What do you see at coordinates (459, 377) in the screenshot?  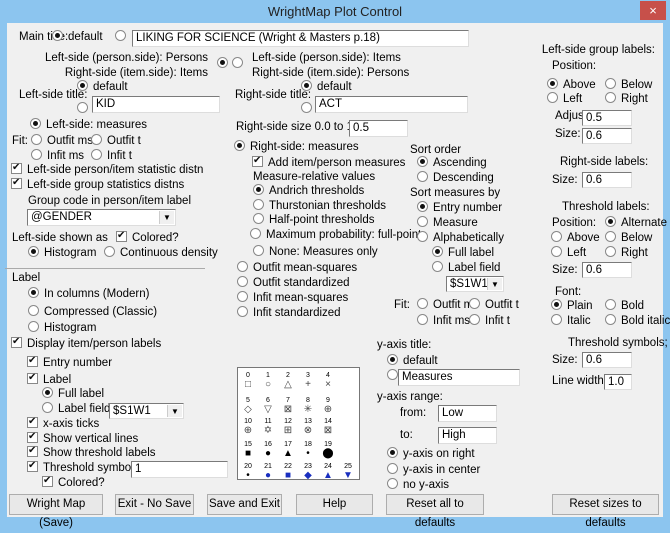 I see `yaxis-title-input: Measures` at bounding box center [459, 377].